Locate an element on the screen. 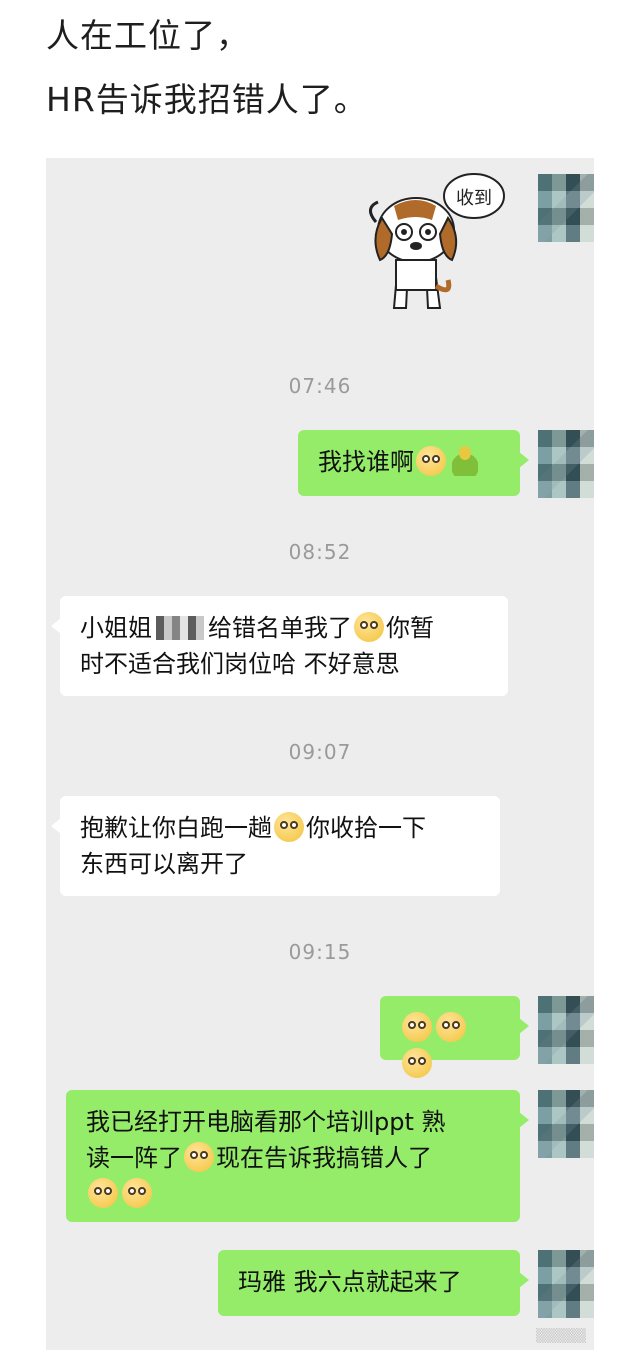 The image size is (622, 1361). message-bubble-me: 我已经打开电脑看那个培训ppt 熟 读一阵了 现在告诉我搞错人了 is located at coordinates (297, 1156).